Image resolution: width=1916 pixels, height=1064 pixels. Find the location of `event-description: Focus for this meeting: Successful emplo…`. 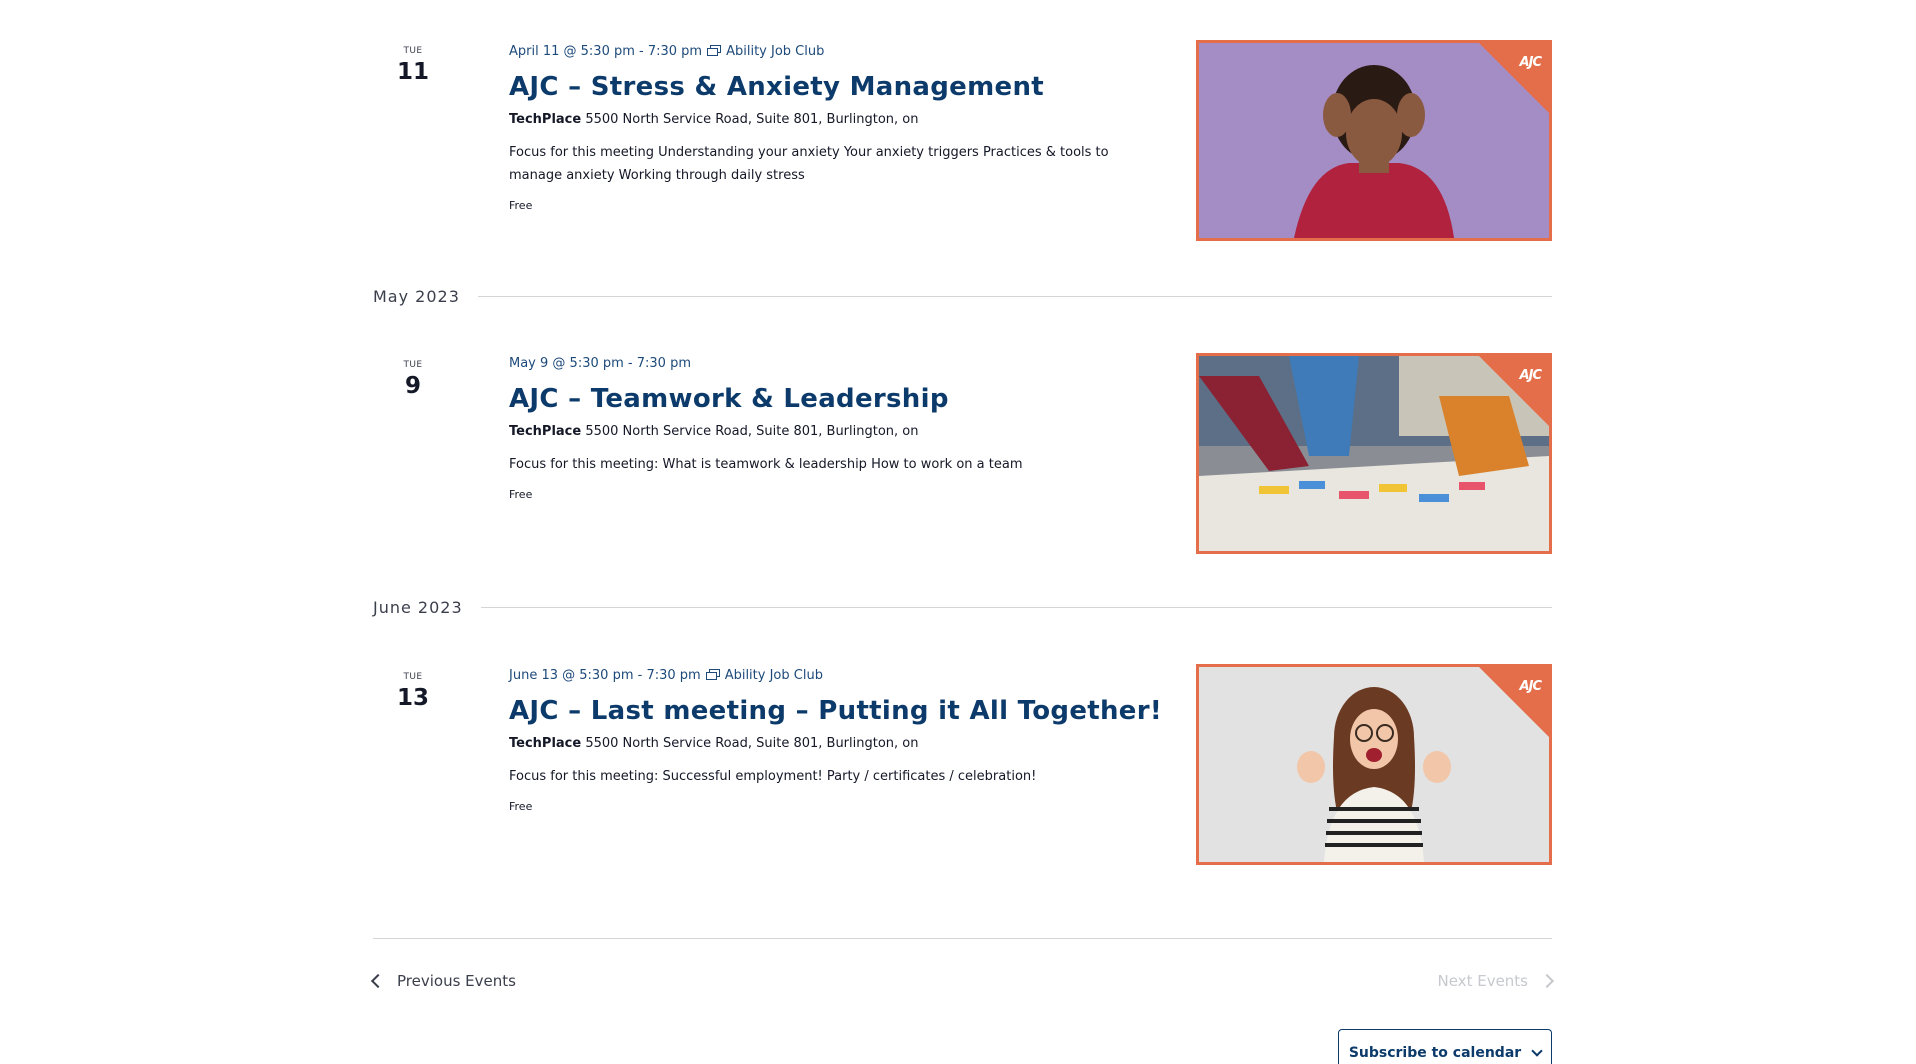

event-description: Focus for this meeting: Successful emplo… is located at coordinates (773, 776).